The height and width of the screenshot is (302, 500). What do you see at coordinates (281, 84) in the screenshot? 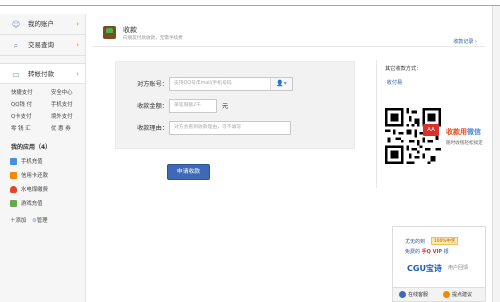
I see `contact-picker-icon: 👤▾` at bounding box center [281, 84].